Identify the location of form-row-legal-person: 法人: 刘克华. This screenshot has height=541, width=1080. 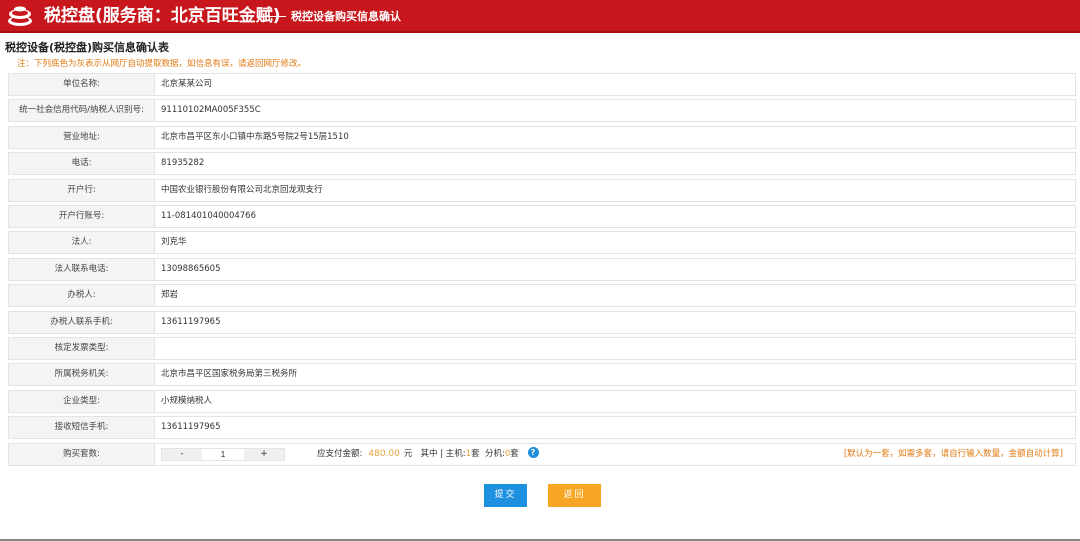
(542, 243).